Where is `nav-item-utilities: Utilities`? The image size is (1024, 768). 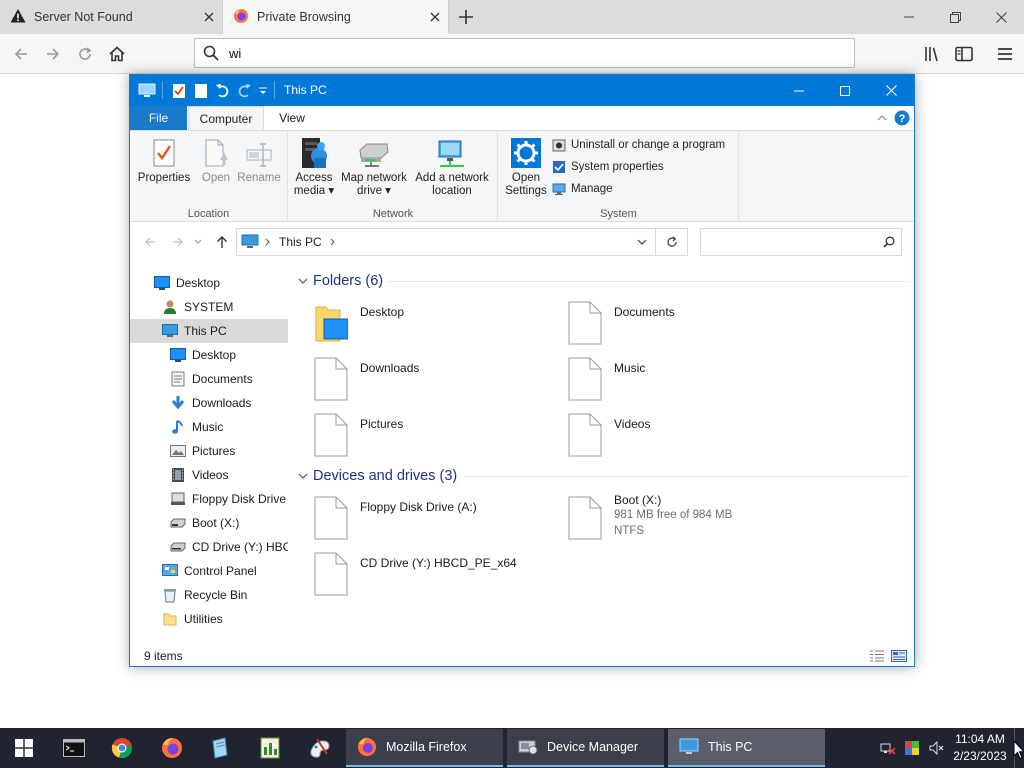 nav-item-utilities: Utilities is located at coordinates (209, 619).